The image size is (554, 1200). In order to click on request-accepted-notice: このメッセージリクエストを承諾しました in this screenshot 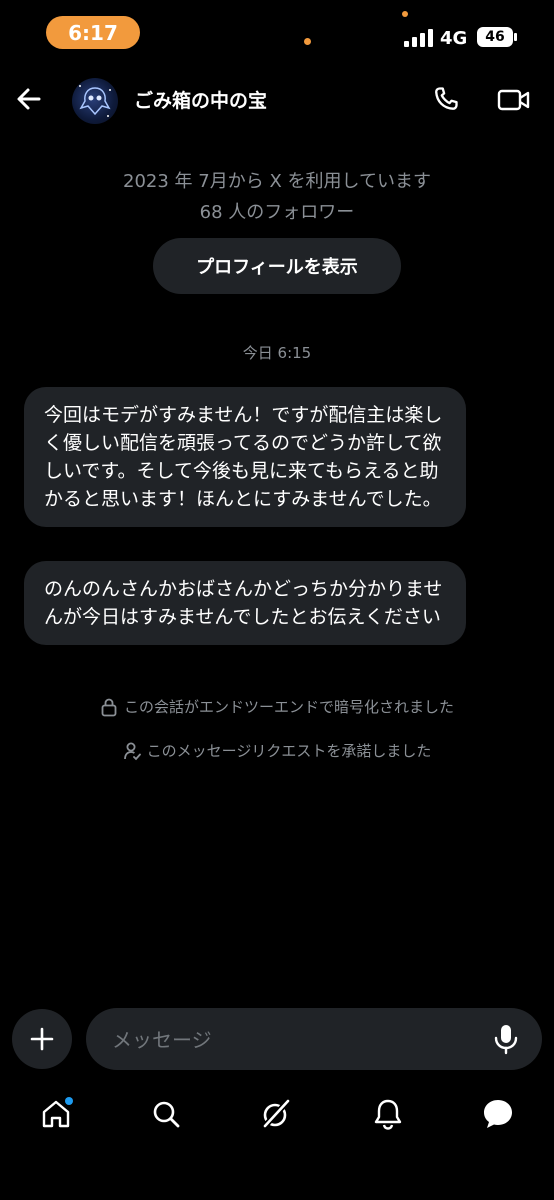, I will do `click(277, 750)`.